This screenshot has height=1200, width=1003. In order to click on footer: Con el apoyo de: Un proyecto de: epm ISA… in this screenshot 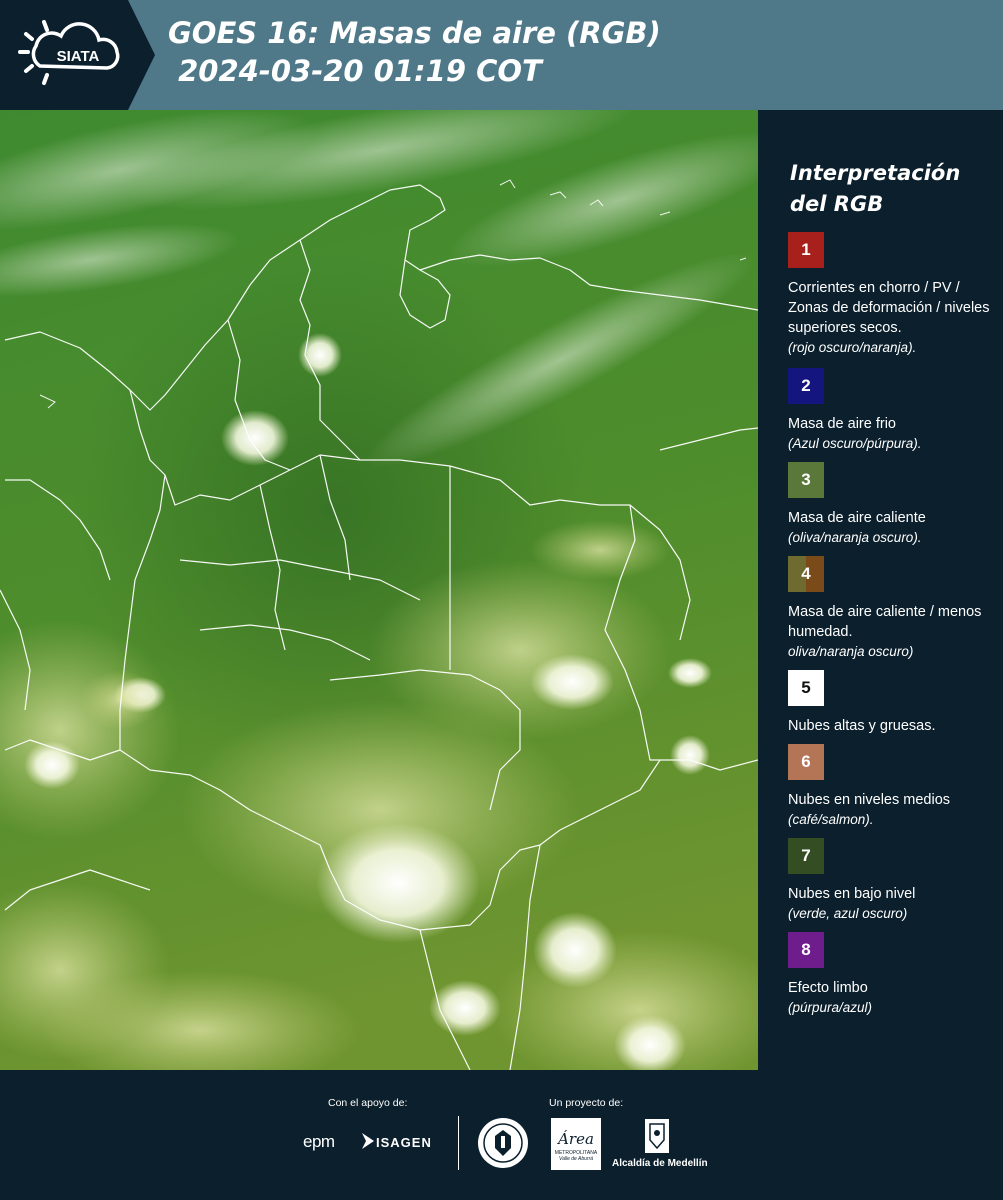, I will do `click(501, 1135)`.